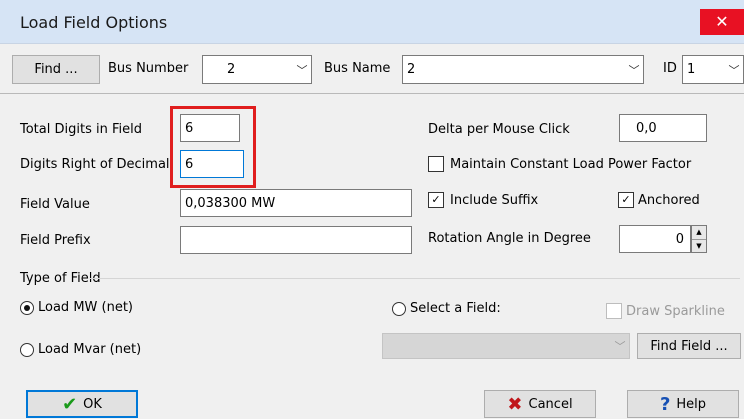 This screenshot has height=419, width=744. I want to click on load-mw-radio: Load MW (net), so click(76, 307).